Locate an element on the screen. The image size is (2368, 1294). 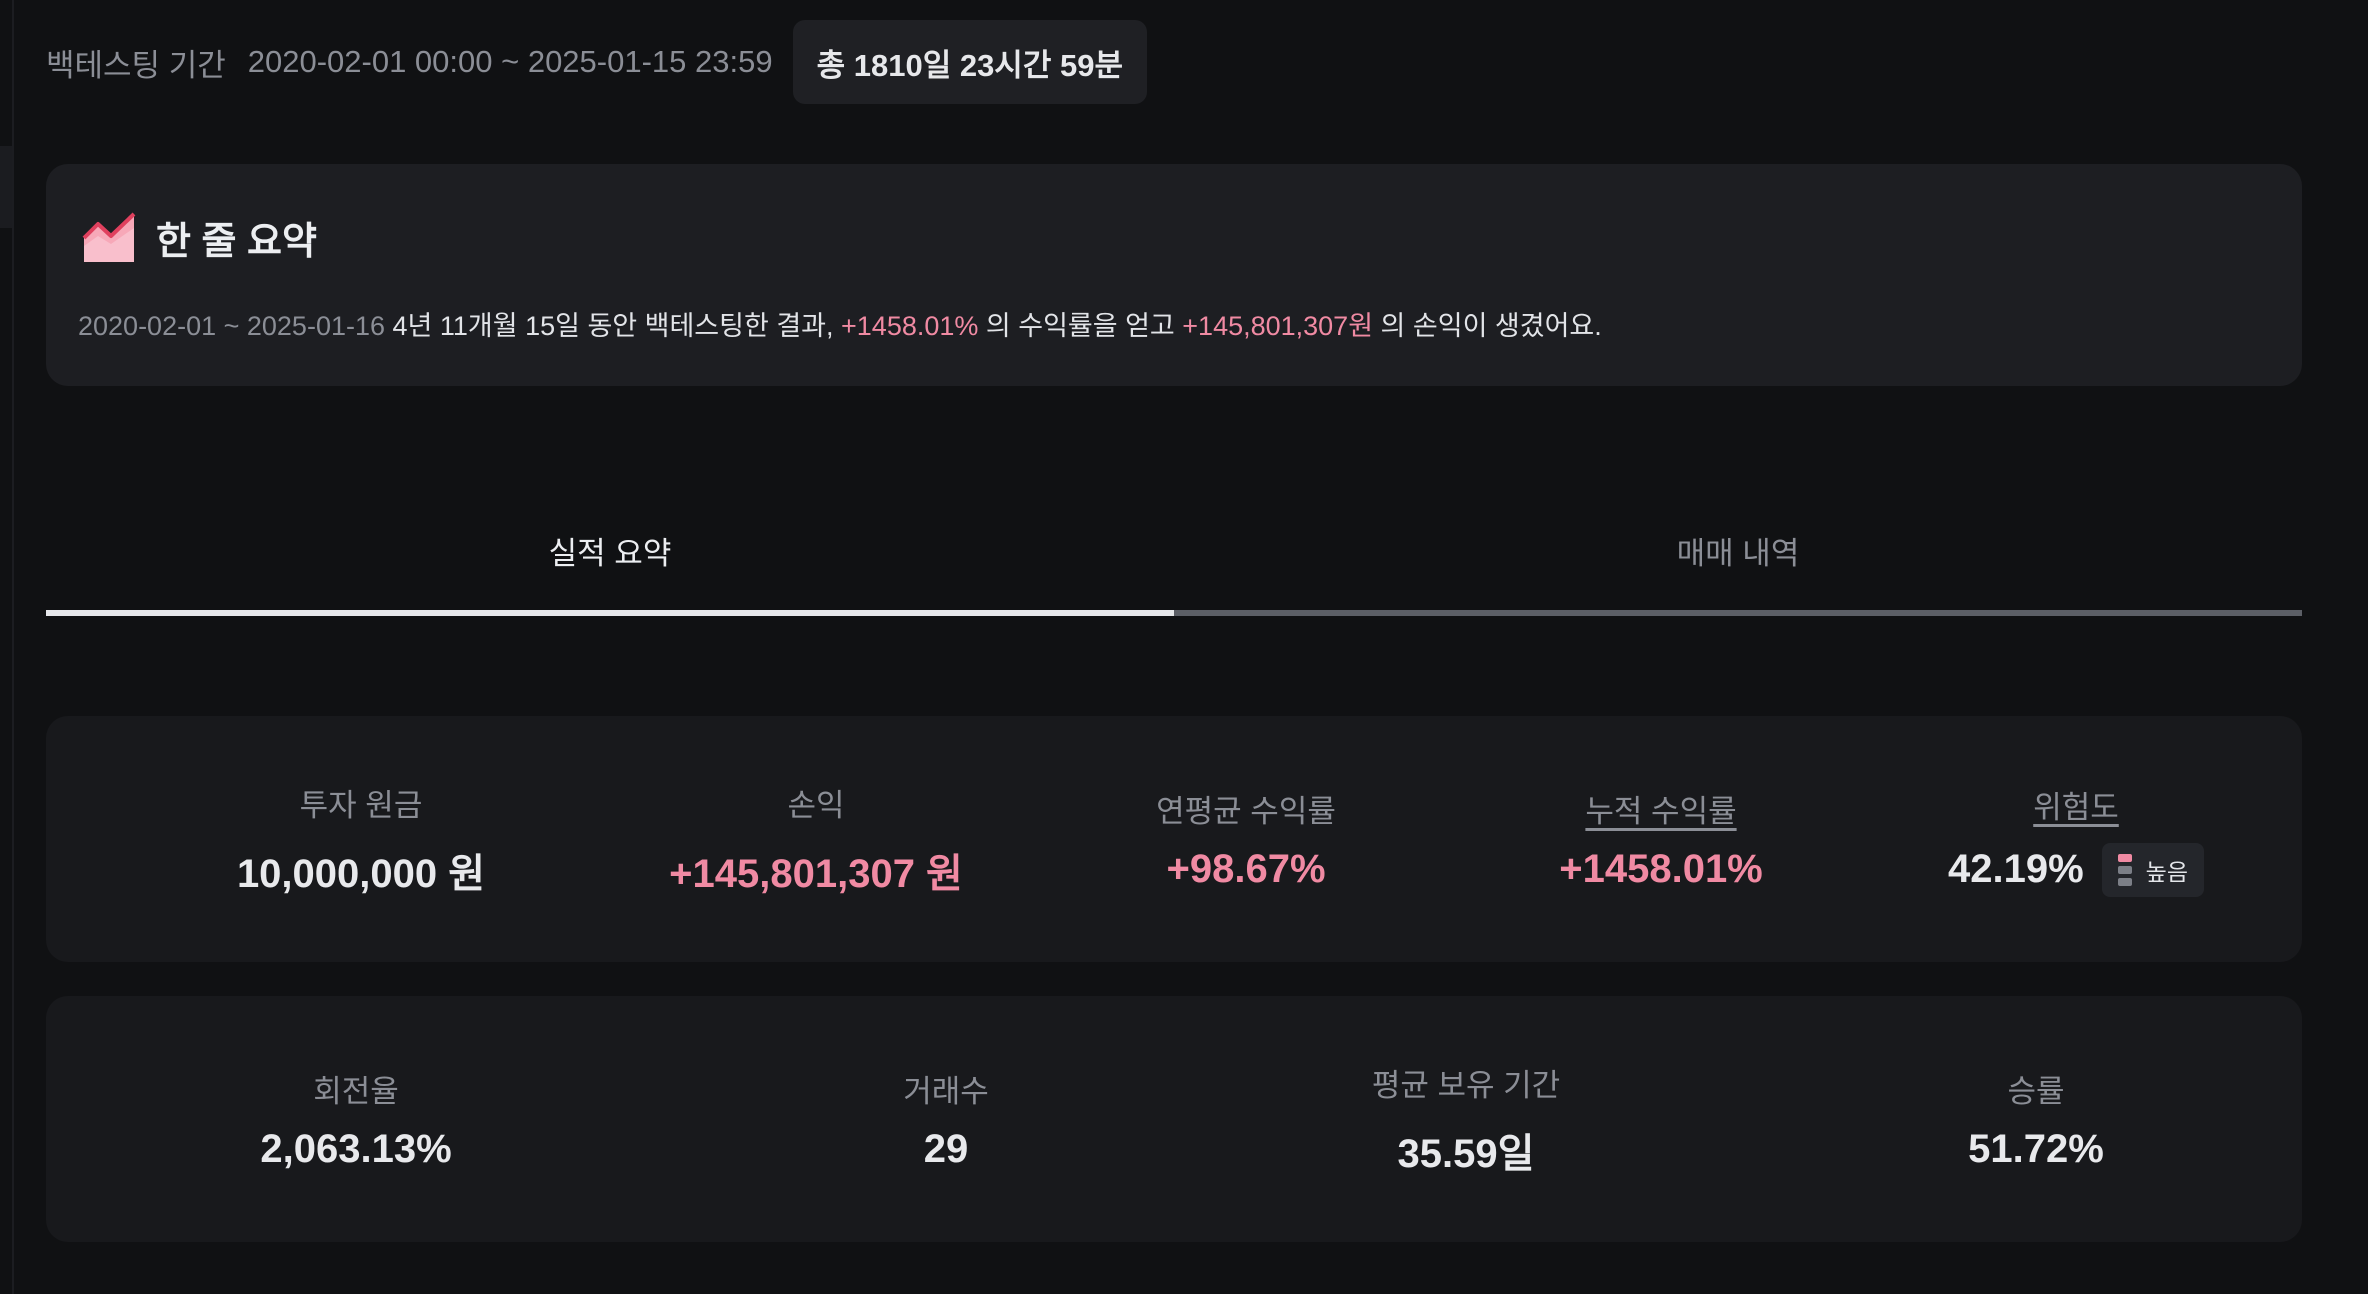
metric-profit: 손익 +145,801,307 원 is located at coordinates (816, 839).